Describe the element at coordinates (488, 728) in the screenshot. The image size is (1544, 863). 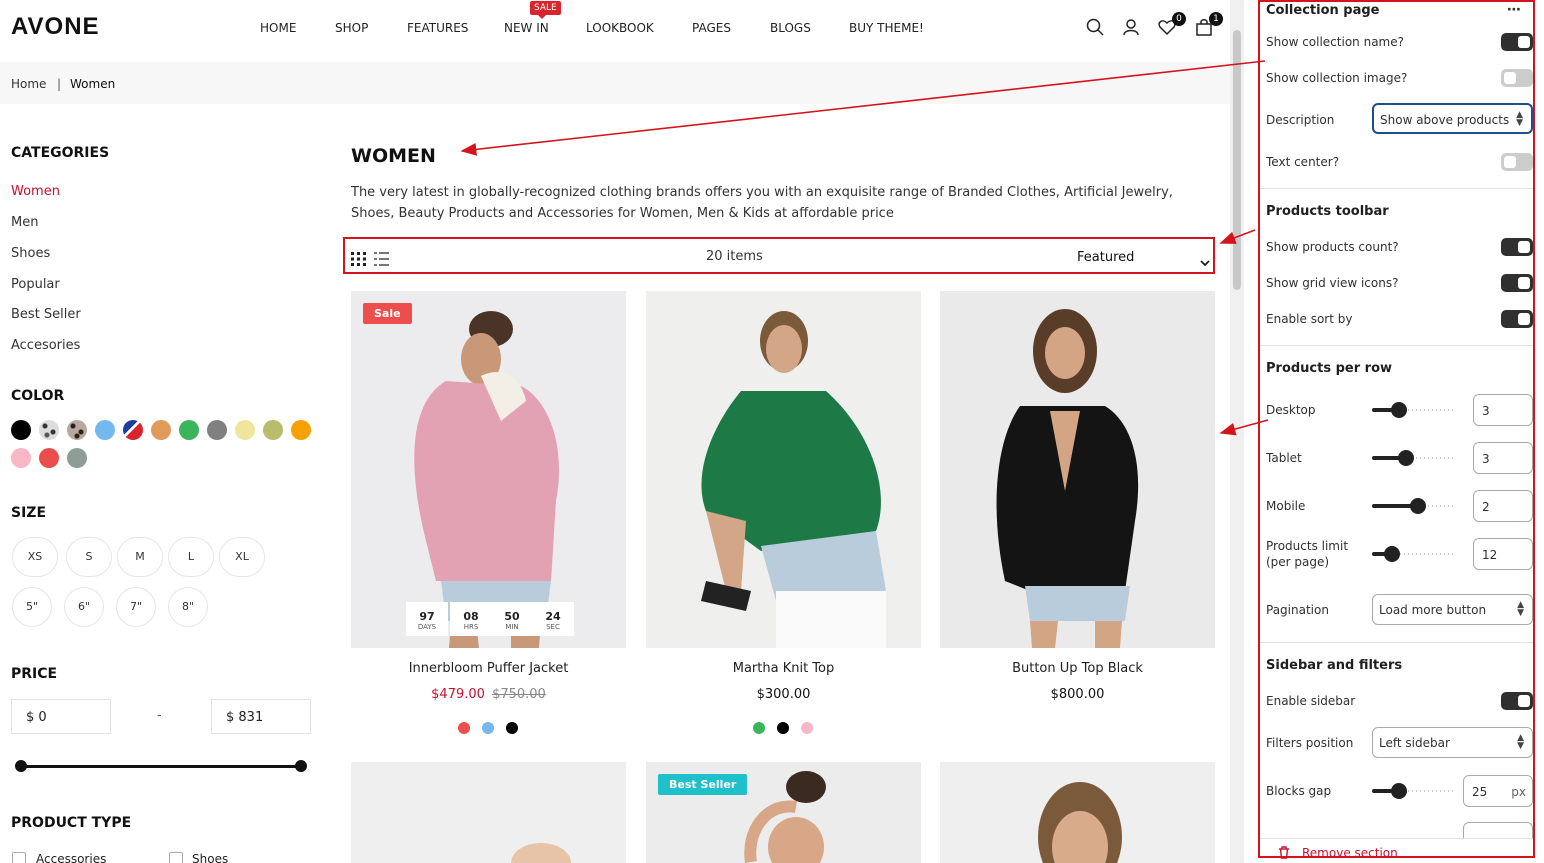
I see `product-color-blue` at that location.